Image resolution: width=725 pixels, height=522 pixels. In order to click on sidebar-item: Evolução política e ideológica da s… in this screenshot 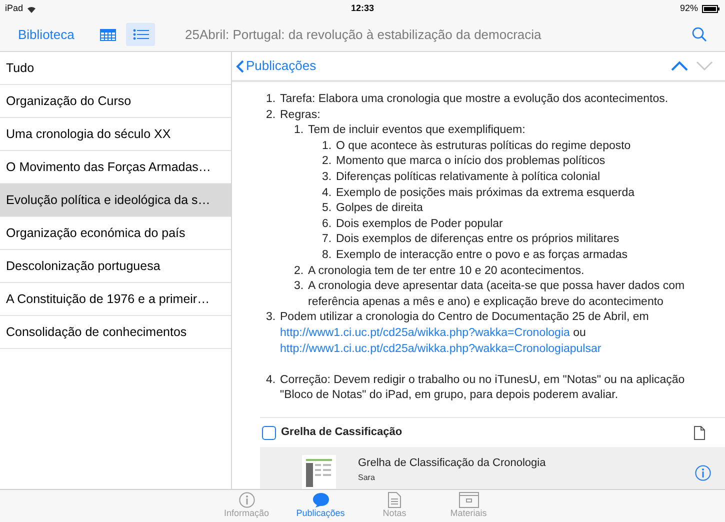, I will do `click(115, 200)`.